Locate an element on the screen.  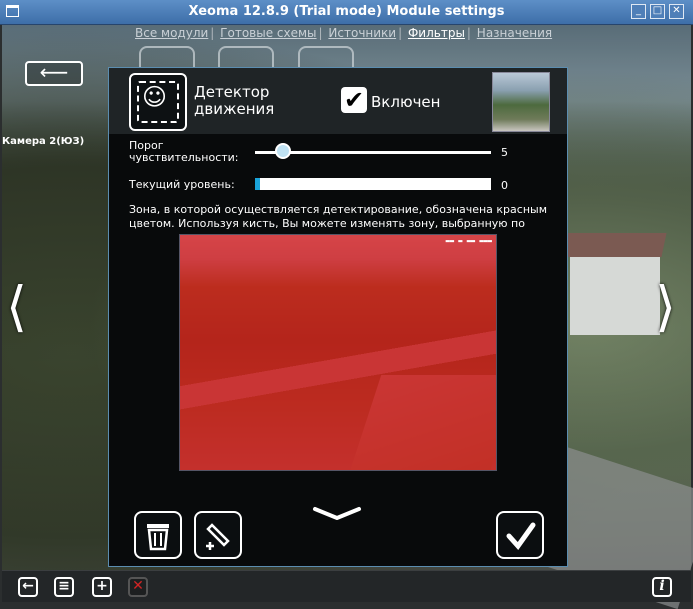
back-button: ⟵ is located at coordinates (54, 73).